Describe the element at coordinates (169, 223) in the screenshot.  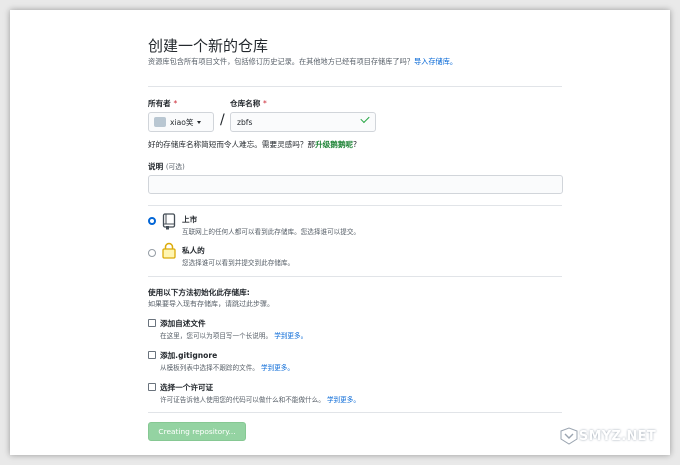
I see `public-repo-icon` at that location.